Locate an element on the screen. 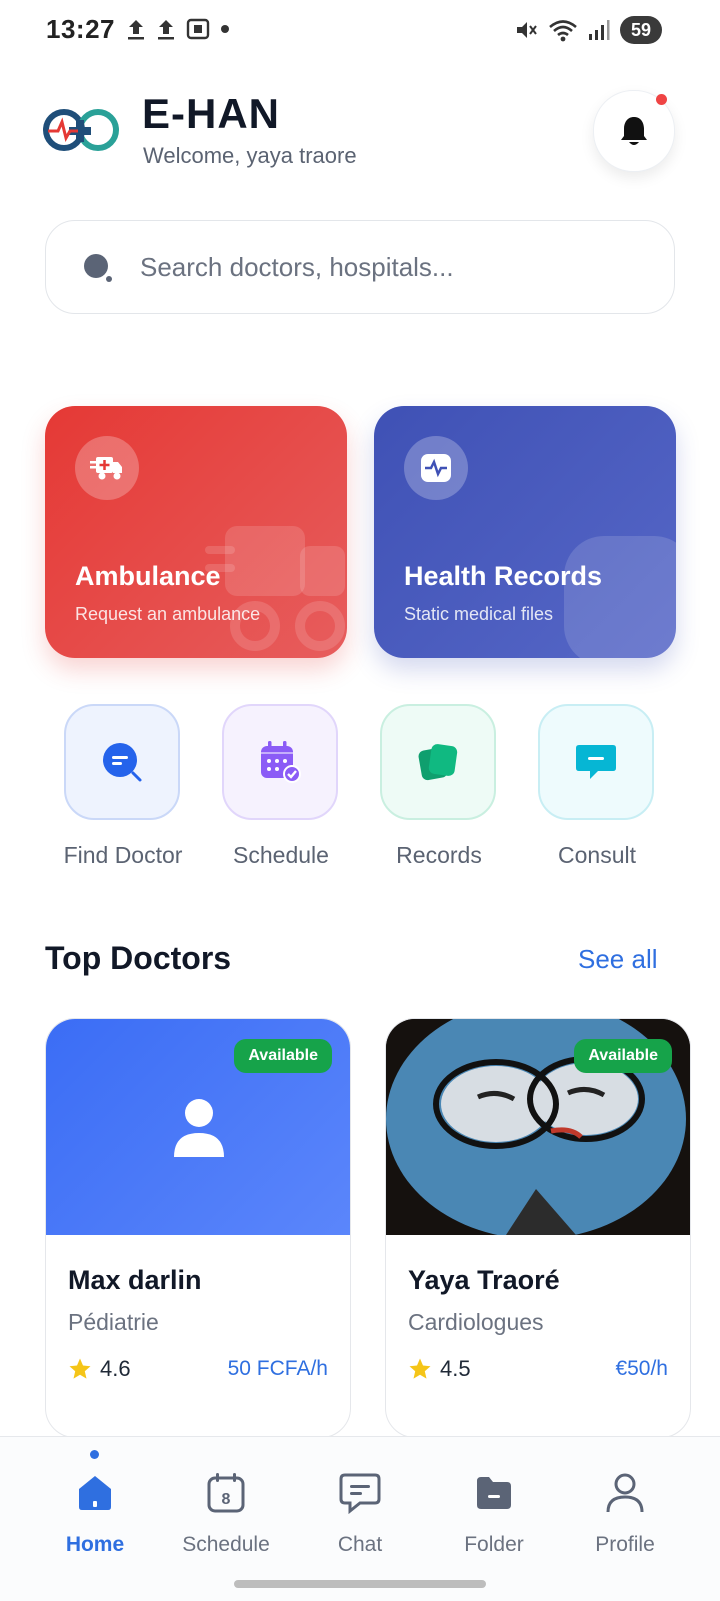 The height and width of the screenshot is (1601, 720). screenshot-icon is located at coordinates (198, 29).